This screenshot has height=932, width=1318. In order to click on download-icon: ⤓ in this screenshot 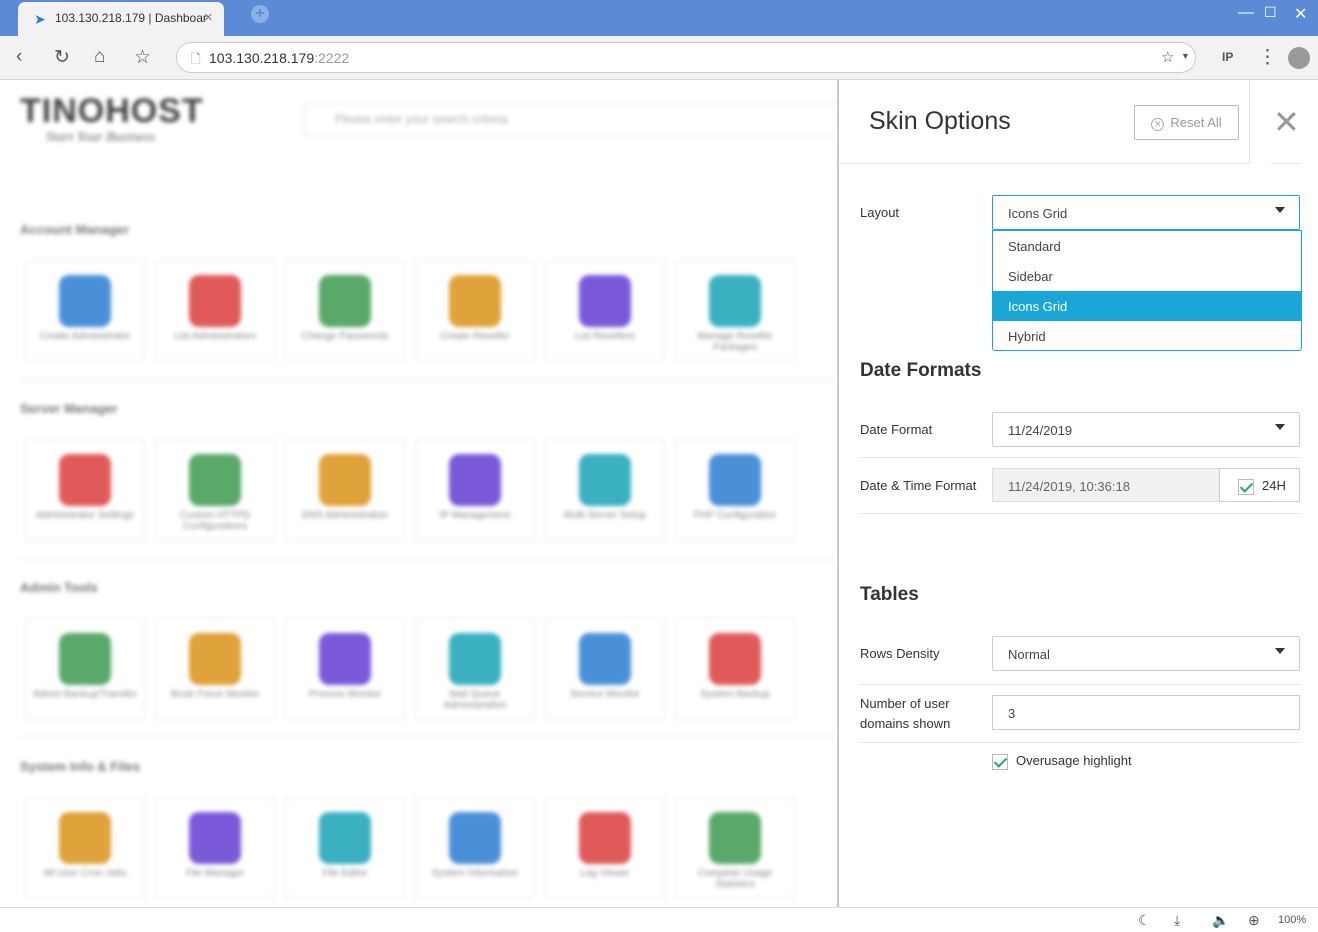, I will do `click(1177, 920)`.